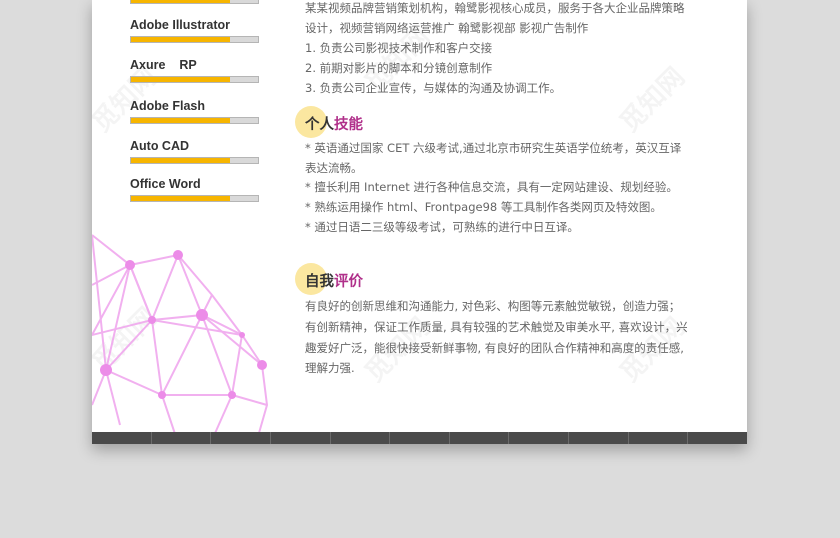 The image size is (840, 538). I want to click on skill-item: Axure RP, so click(195, 70).